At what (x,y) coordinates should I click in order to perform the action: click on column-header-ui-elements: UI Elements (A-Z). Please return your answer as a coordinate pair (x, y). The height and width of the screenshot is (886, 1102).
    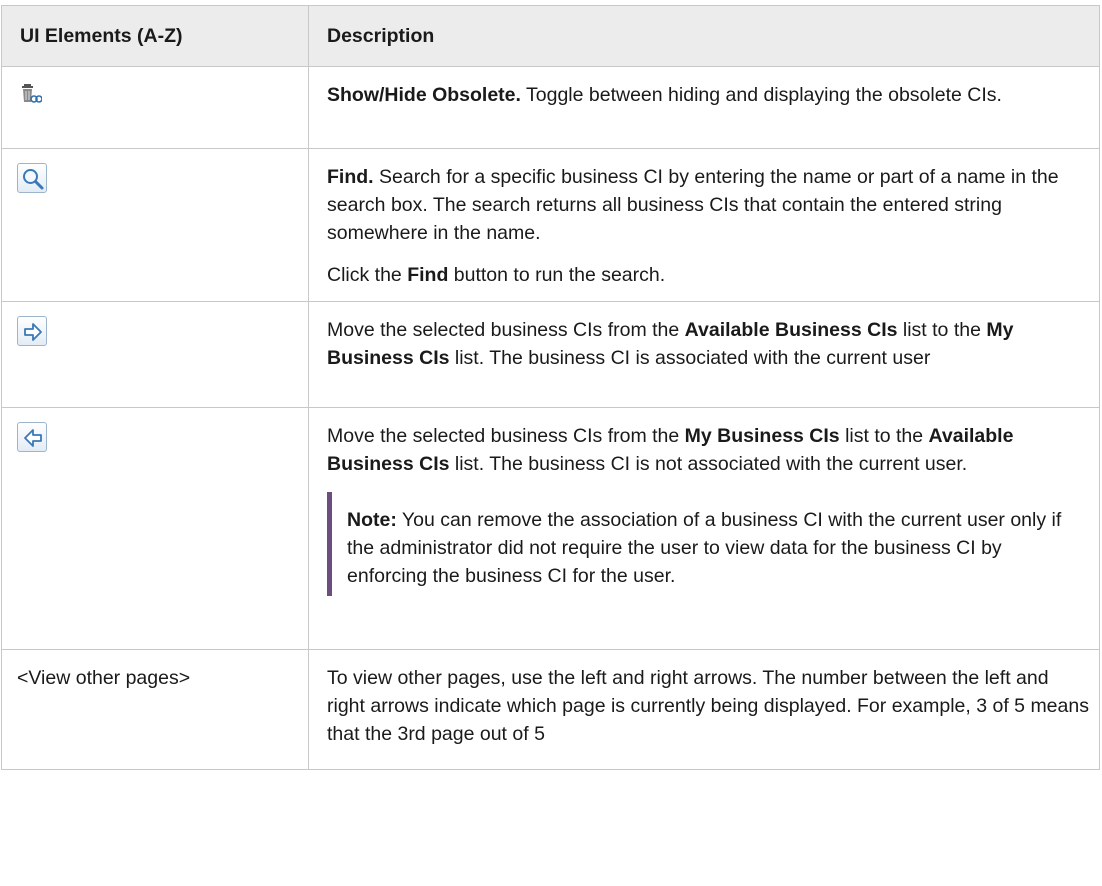
    Looking at the image, I should click on (155, 36).